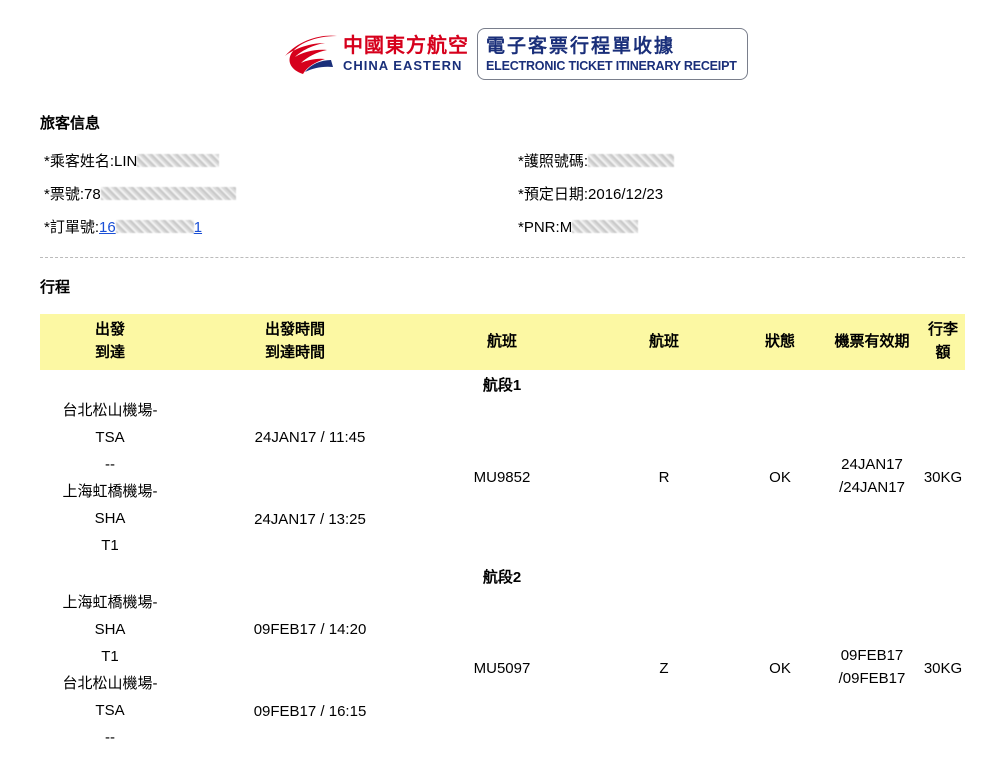  I want to click on itinerary-section-title: 行程, so click(55, 287).